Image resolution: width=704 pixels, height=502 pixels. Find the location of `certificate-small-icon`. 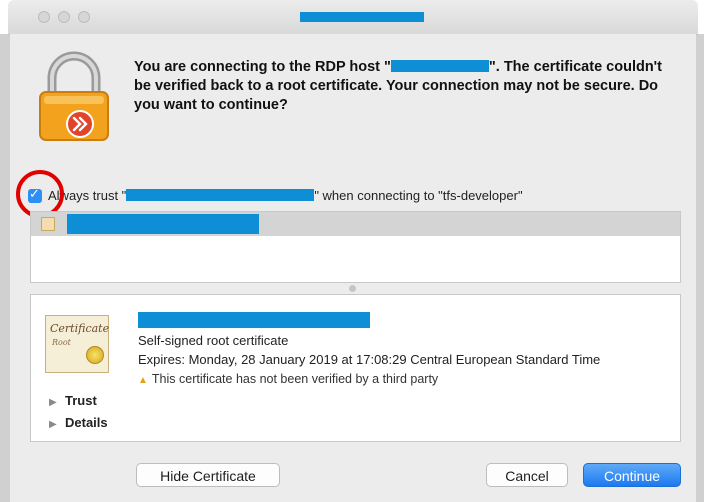

certificate-small-icon is located at coordinates (48, 224).